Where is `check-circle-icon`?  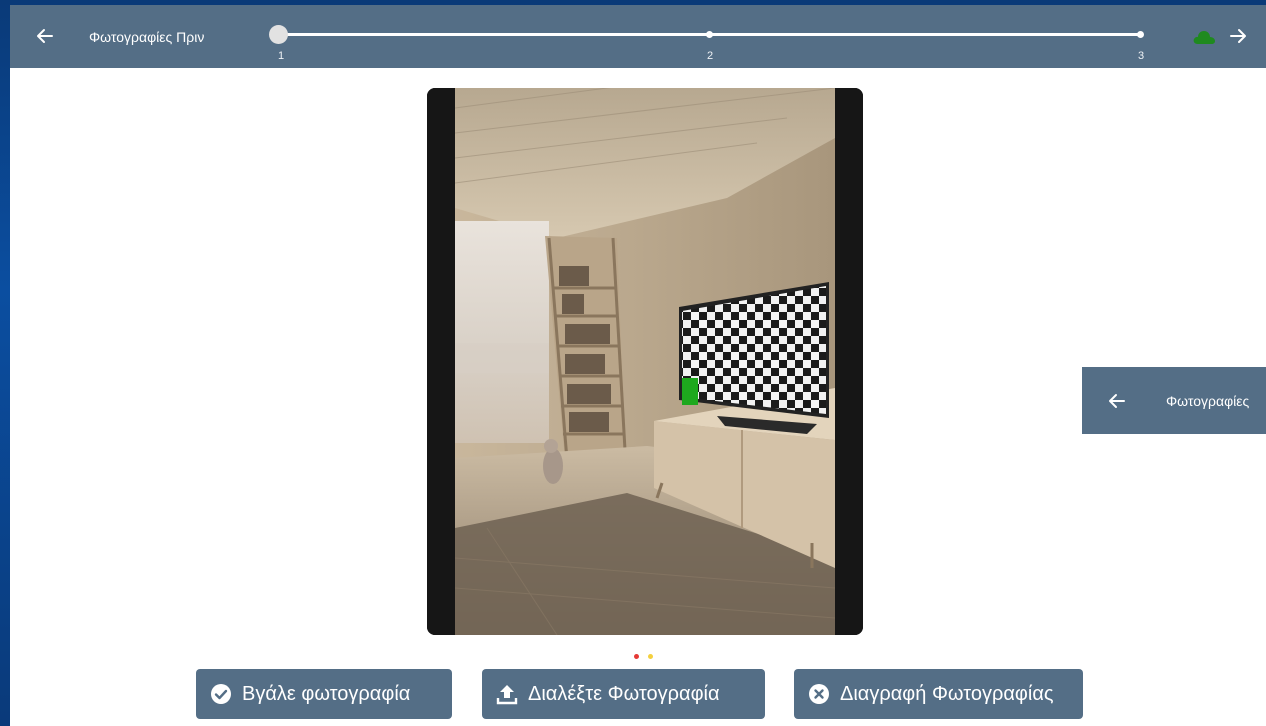
check-circle-icon is located at coordinates (221, 694).